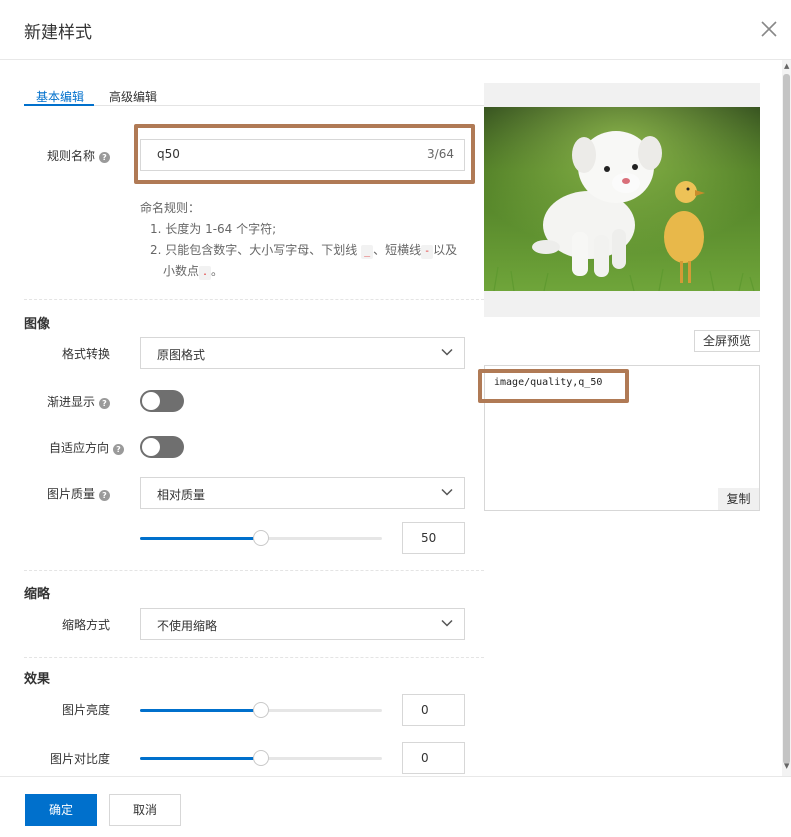 The width and height of the screenshot is (791, 837). What do you see at coordinates (85, 625) in the screenshot?
I see `thumbnail-method-label-text: 缩略方式` at bounding box center [85, 625].